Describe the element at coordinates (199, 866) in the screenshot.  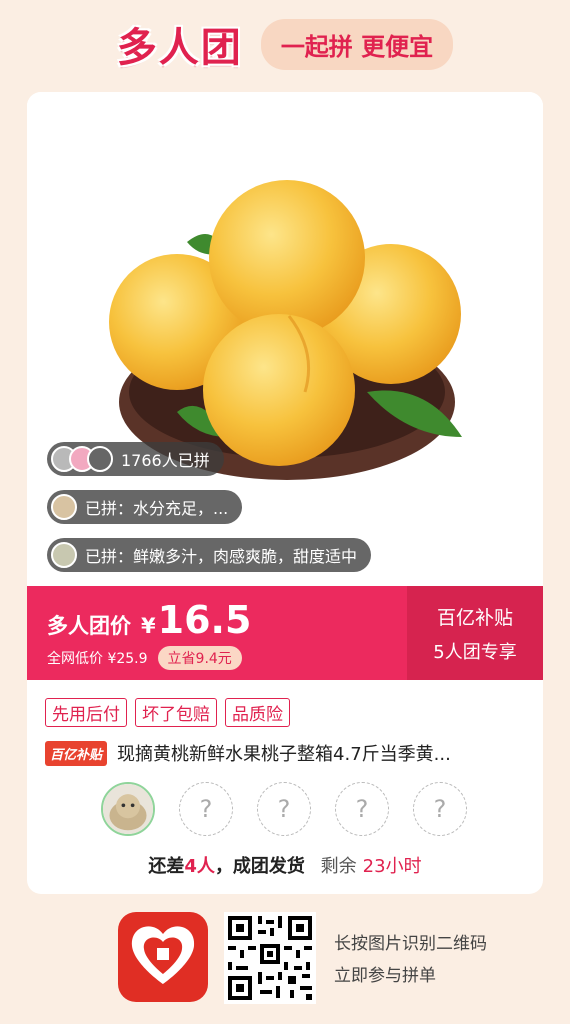
I see `status-count: 4人` at that location.